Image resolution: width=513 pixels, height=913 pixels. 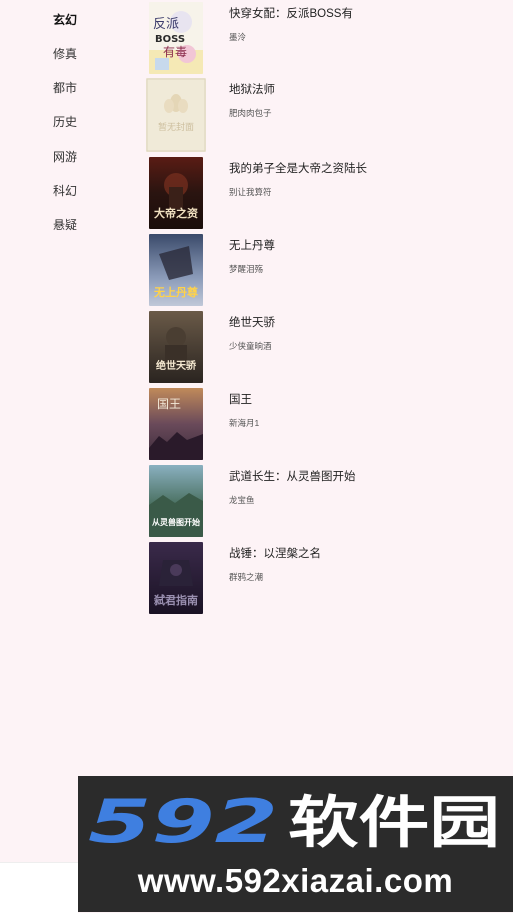 What do you see at coordinates (275, 554) in the screenshot?
I see `book-title: 战锤：以涅槃之名` at bounding box center [275, 554].